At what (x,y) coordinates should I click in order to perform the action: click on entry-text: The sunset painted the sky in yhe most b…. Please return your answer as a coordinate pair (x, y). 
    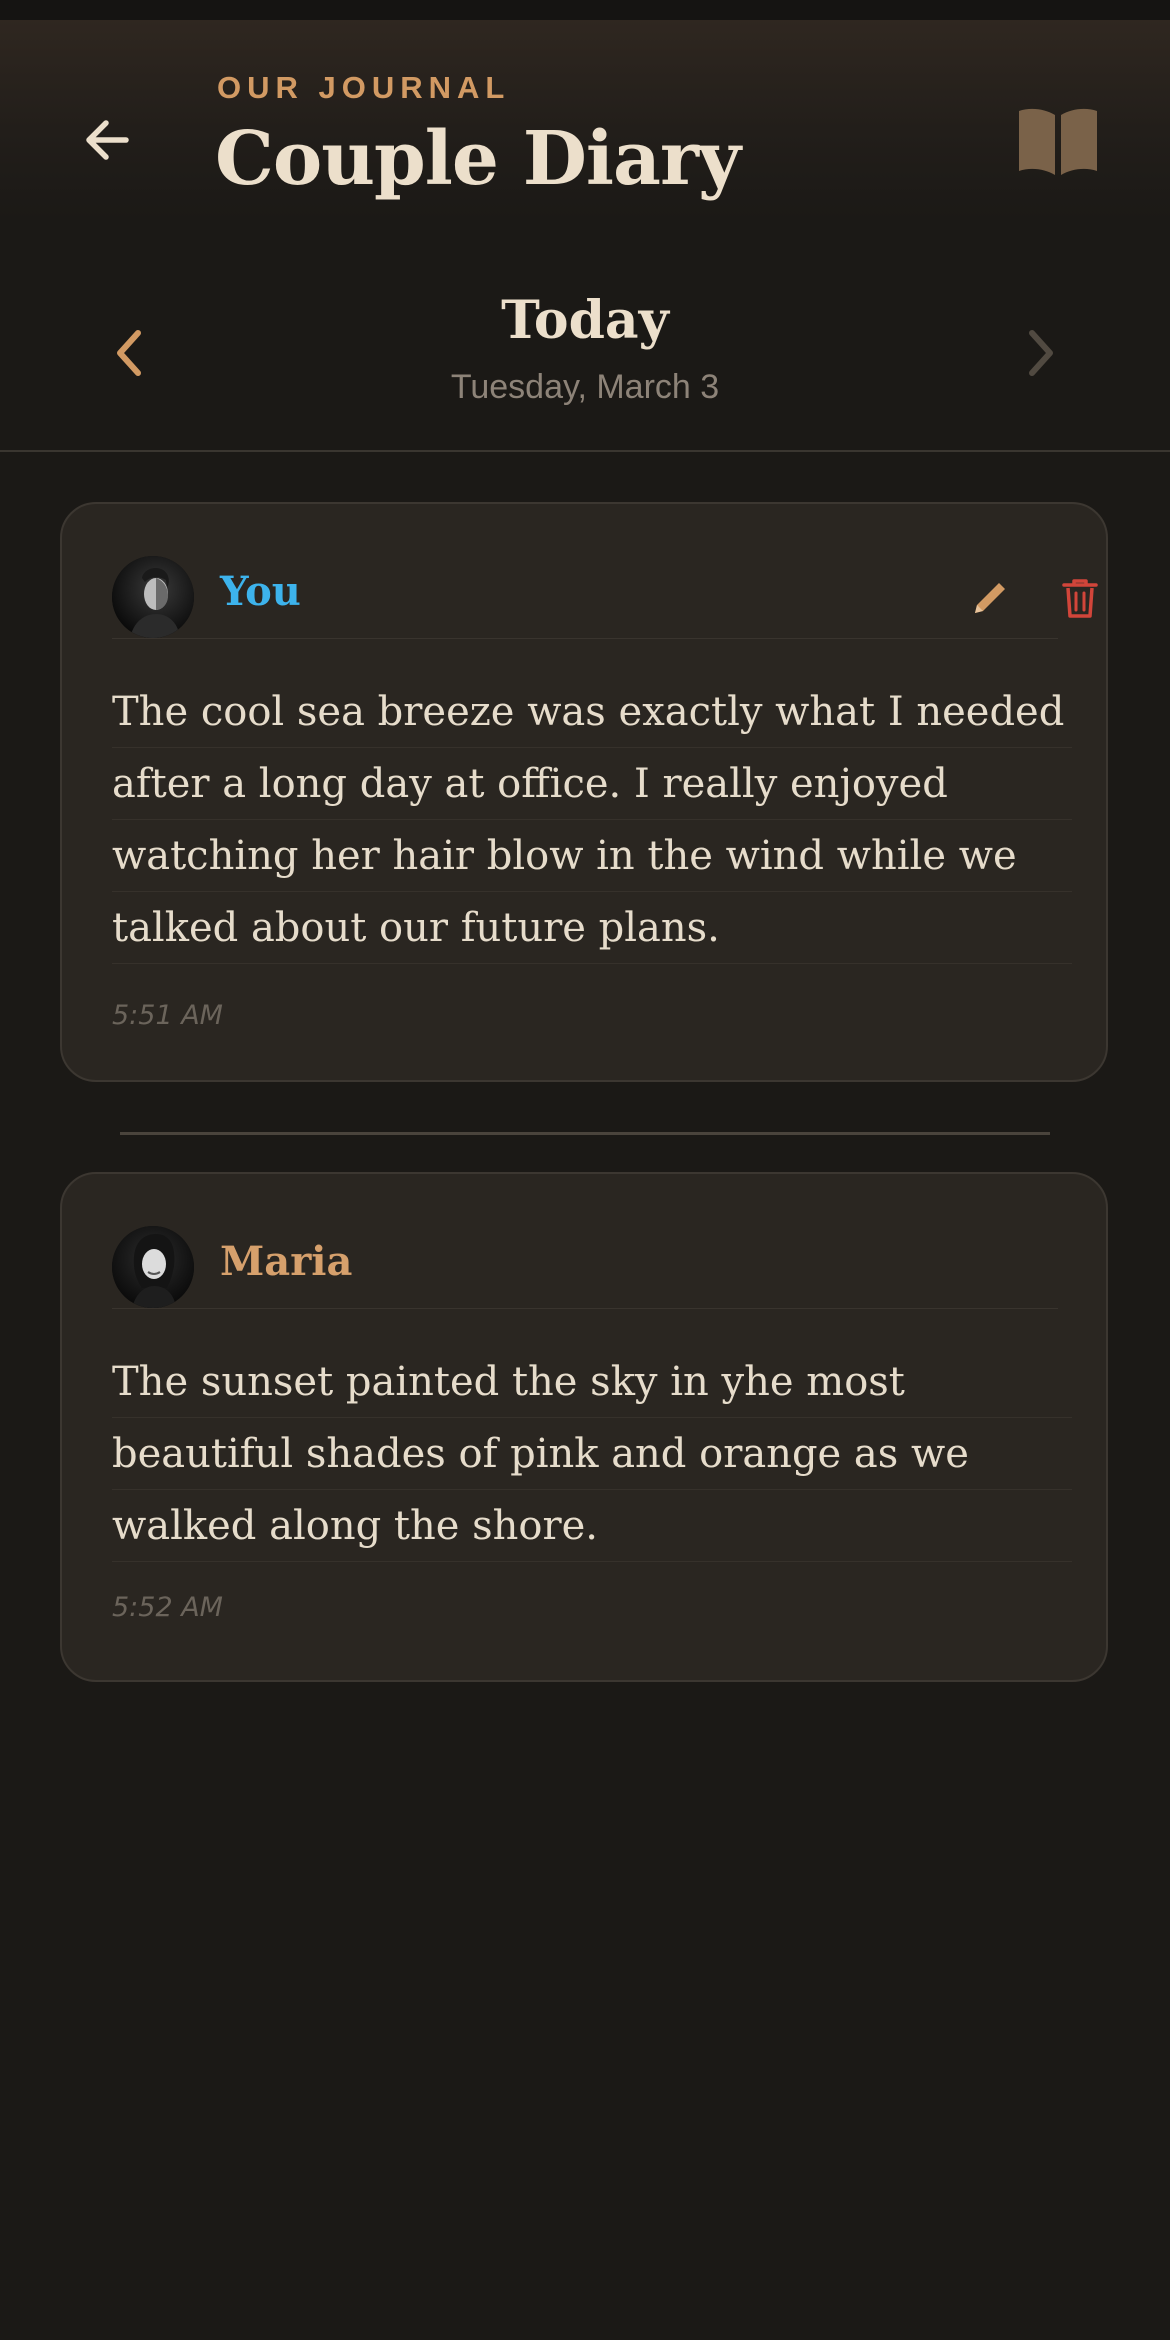
    Looking at the image, I should click on (592, 1454).